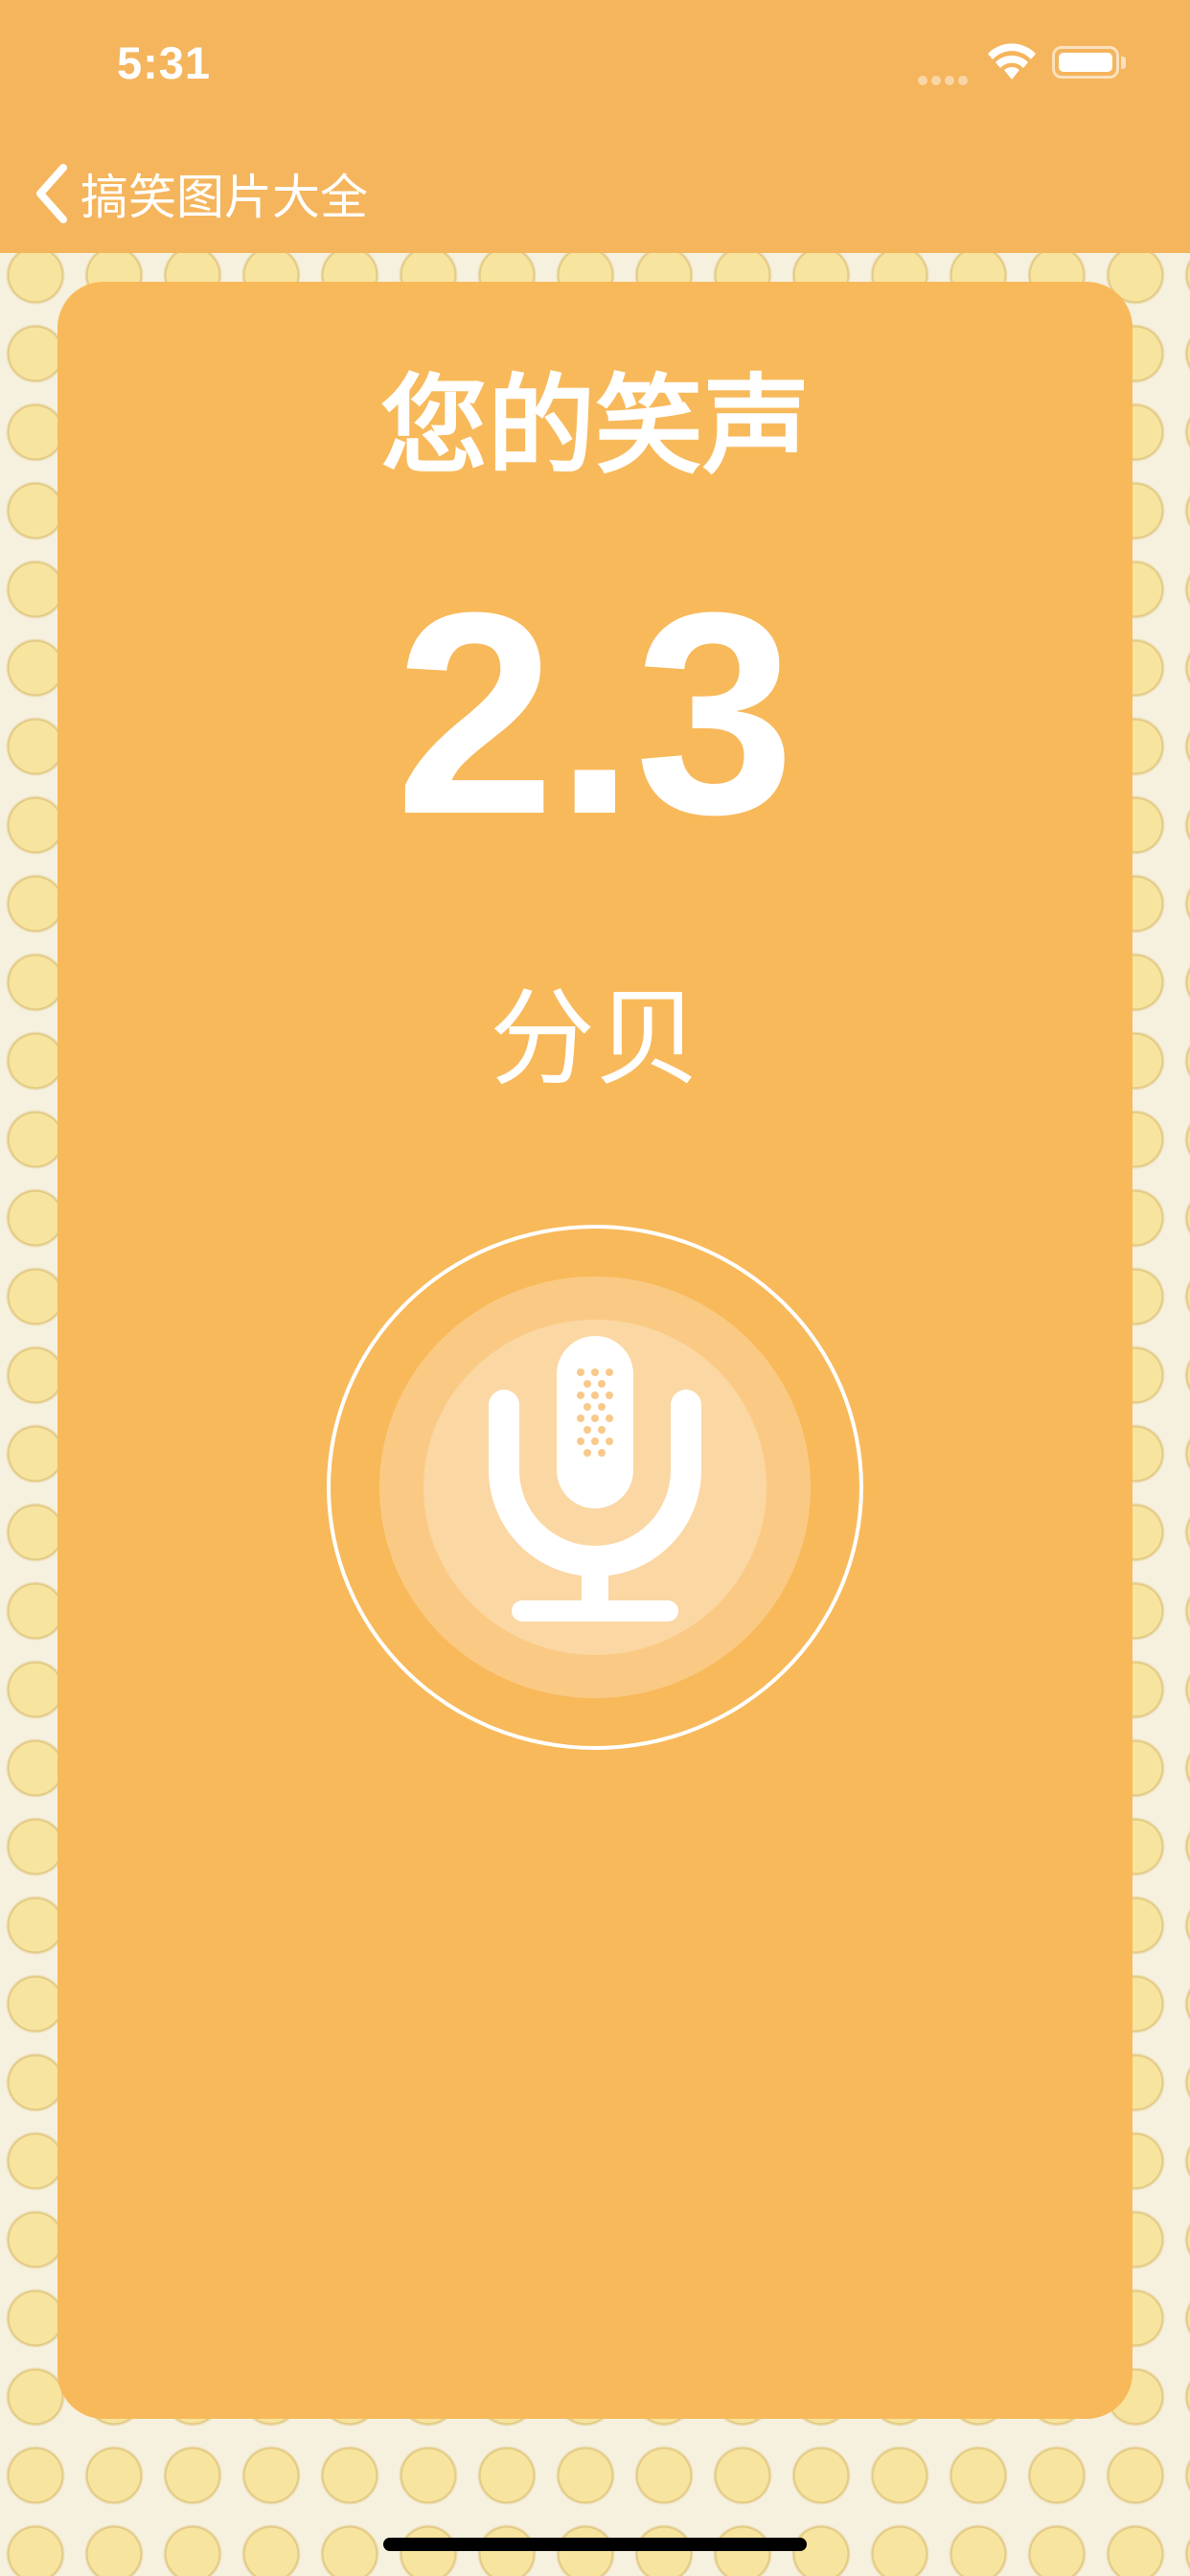 Image resolution: width=1190 pixels, height=2576 pixels. I want to click on microphone-icon, so click(595, 1479).